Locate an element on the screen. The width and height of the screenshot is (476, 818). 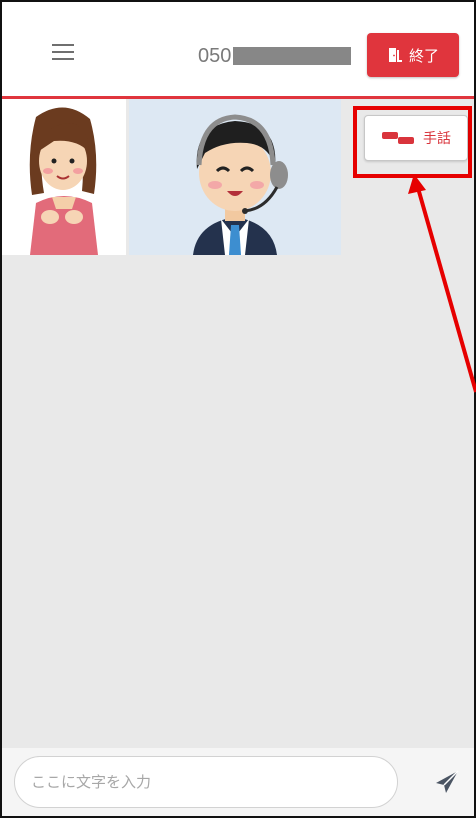
message-input is located at coordinates (206, 782).